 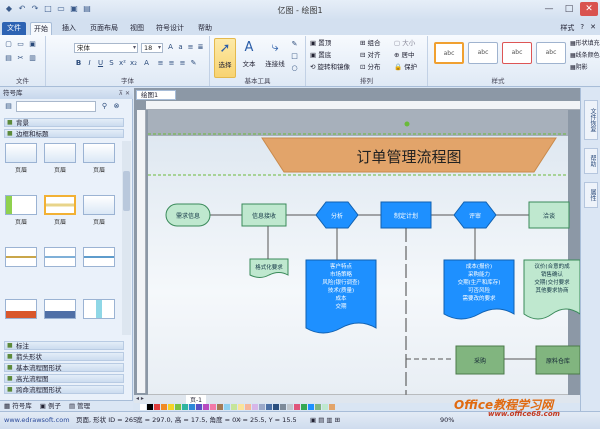 What do you see at coordinates (60, 160) in the screenshot?
I see `symbol-header-2: 页眉` at bounding box center [60, 160].